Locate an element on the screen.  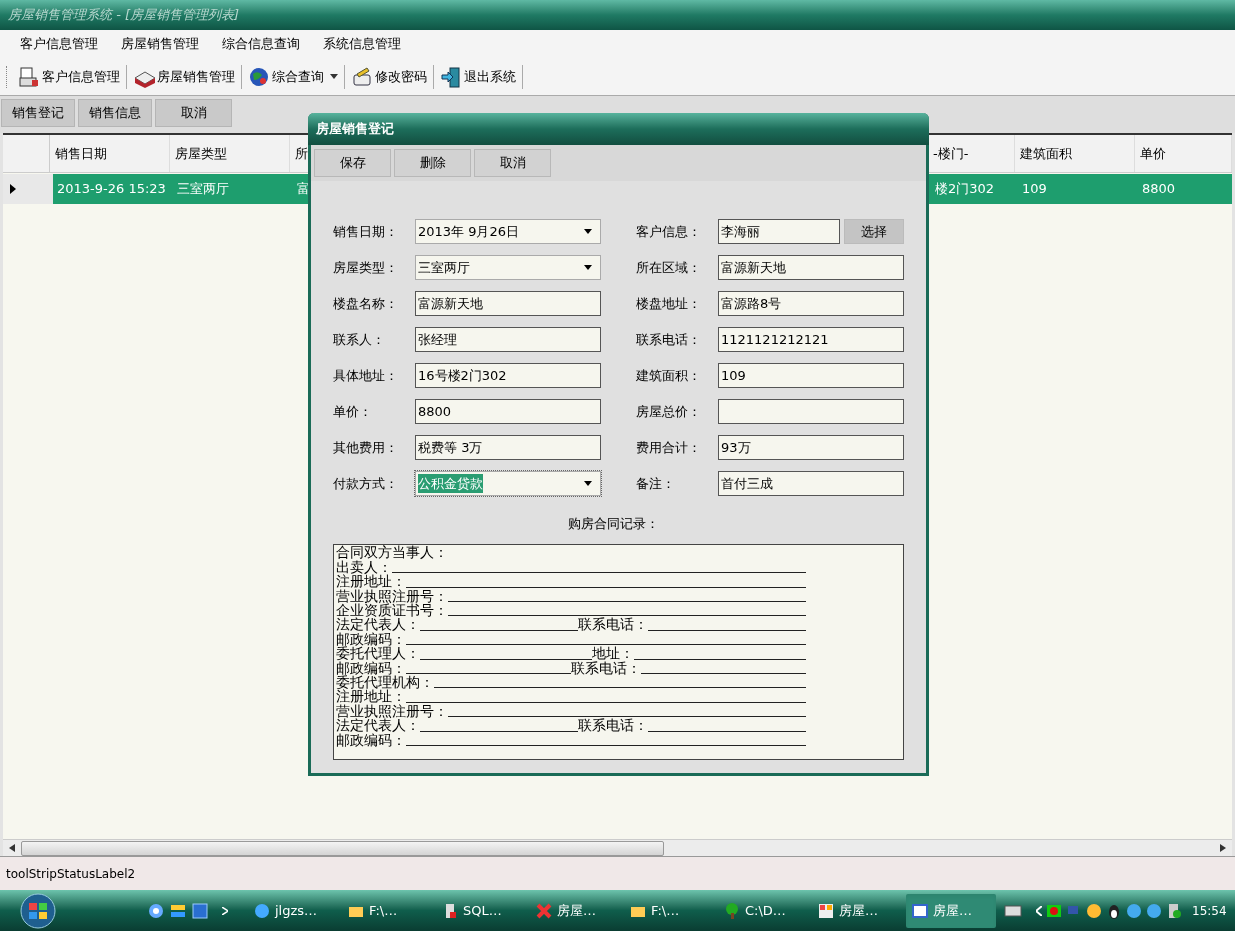
menu-item: 客户信息管理 is located at coordinates (59, 44).